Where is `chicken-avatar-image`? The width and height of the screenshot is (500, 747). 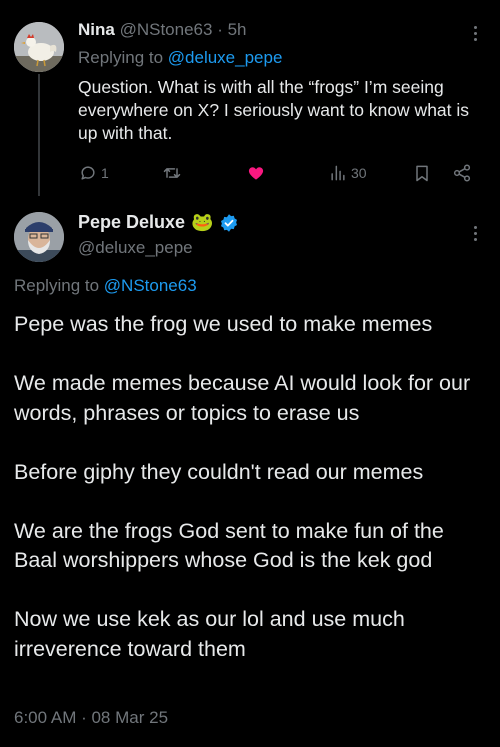
chicken-avatar-image is located at coordinates (39, 47).